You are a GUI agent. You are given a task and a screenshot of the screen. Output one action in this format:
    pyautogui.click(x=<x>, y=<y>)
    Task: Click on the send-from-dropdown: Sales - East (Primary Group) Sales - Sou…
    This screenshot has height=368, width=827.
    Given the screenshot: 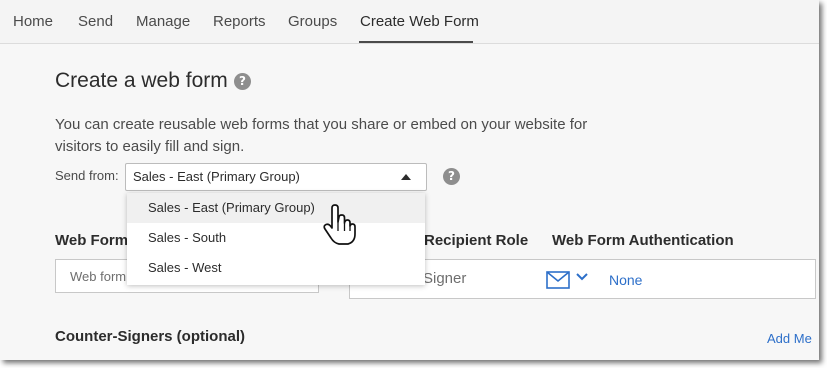 What is the action you would take?
    pyautogui.click(x=276, y=239)
    